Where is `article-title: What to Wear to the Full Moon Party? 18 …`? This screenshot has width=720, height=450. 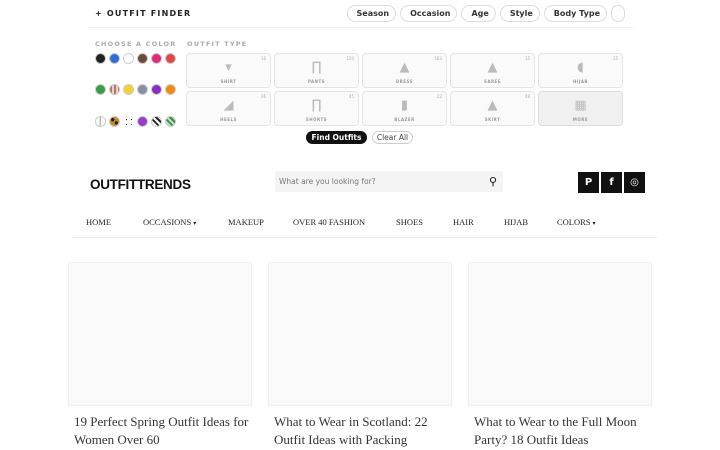
article-title: What to Wear to the Full Moon Party? 18 … is located at coordinates (562, 431).